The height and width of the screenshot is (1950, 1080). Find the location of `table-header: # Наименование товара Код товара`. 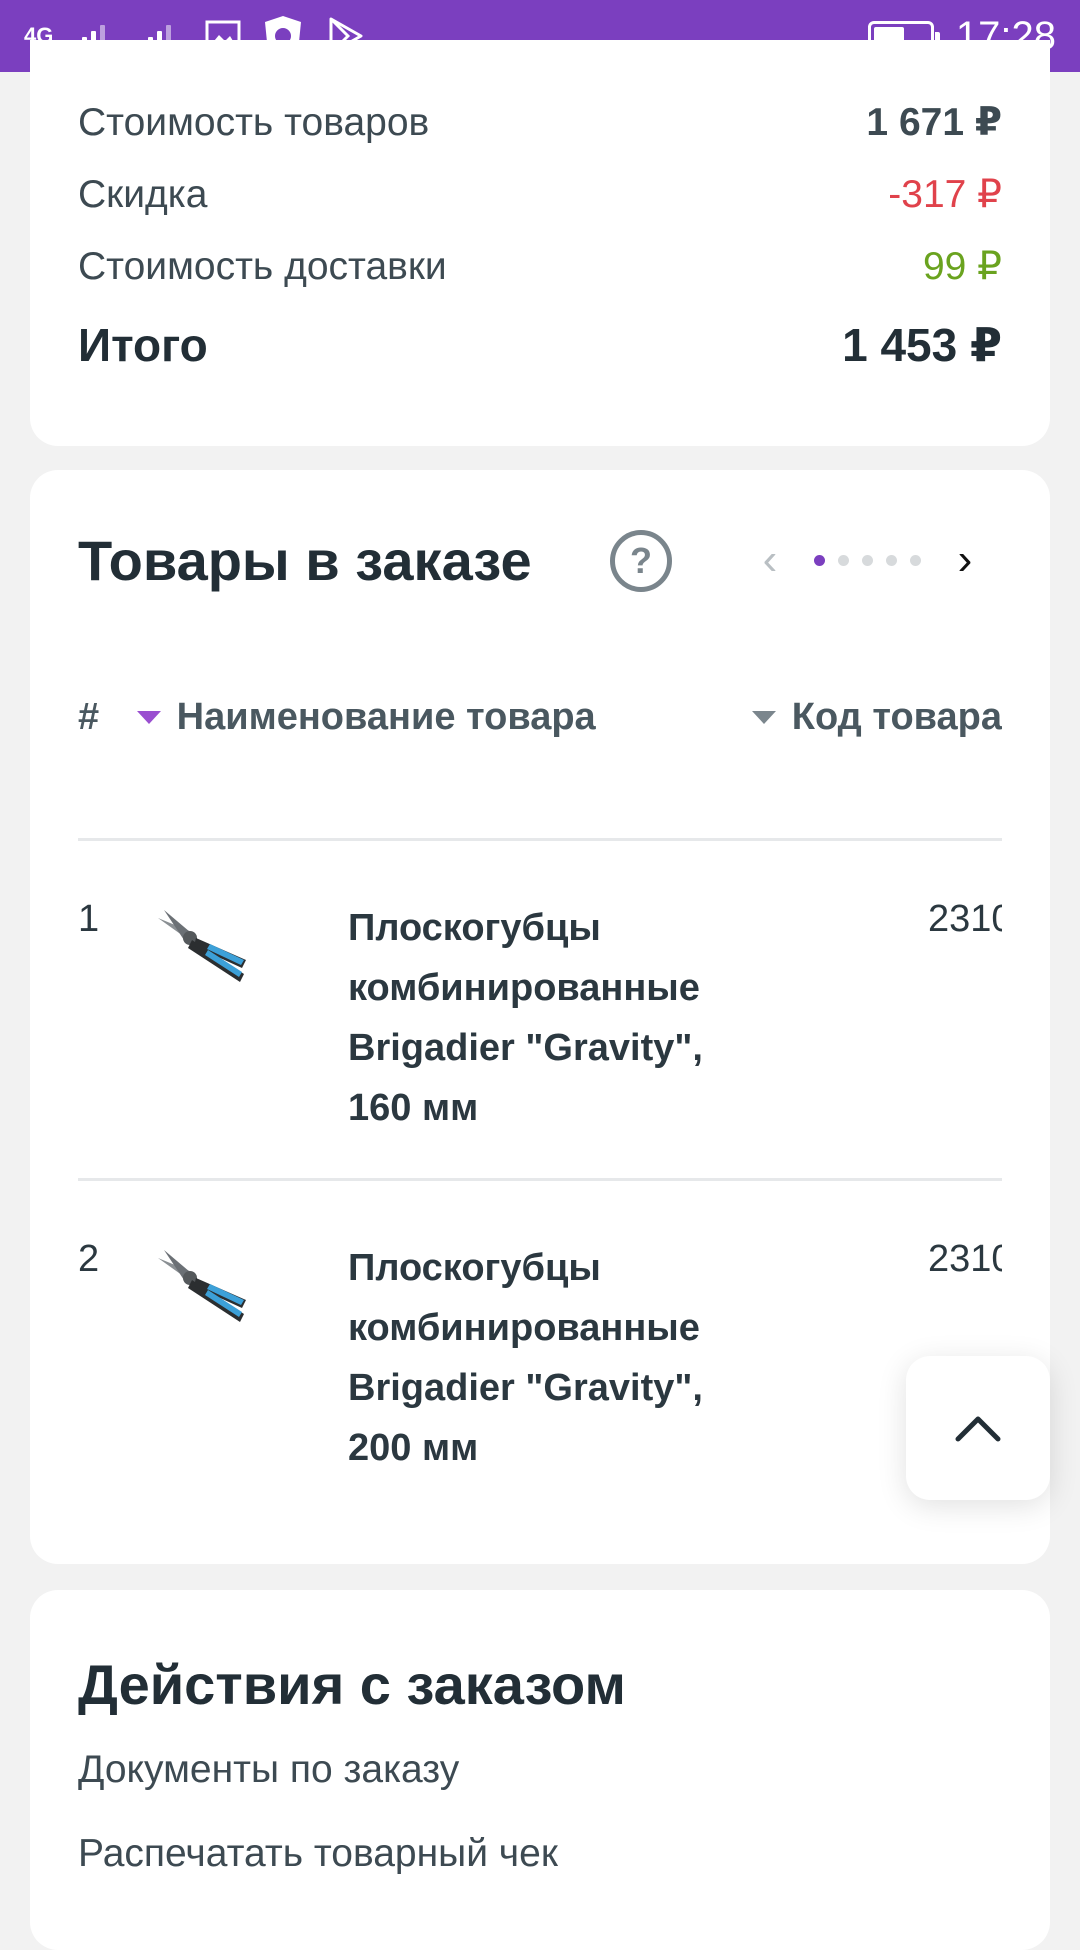

table-header: # Наименование товара Код товара is located at coordinates (540, 717).